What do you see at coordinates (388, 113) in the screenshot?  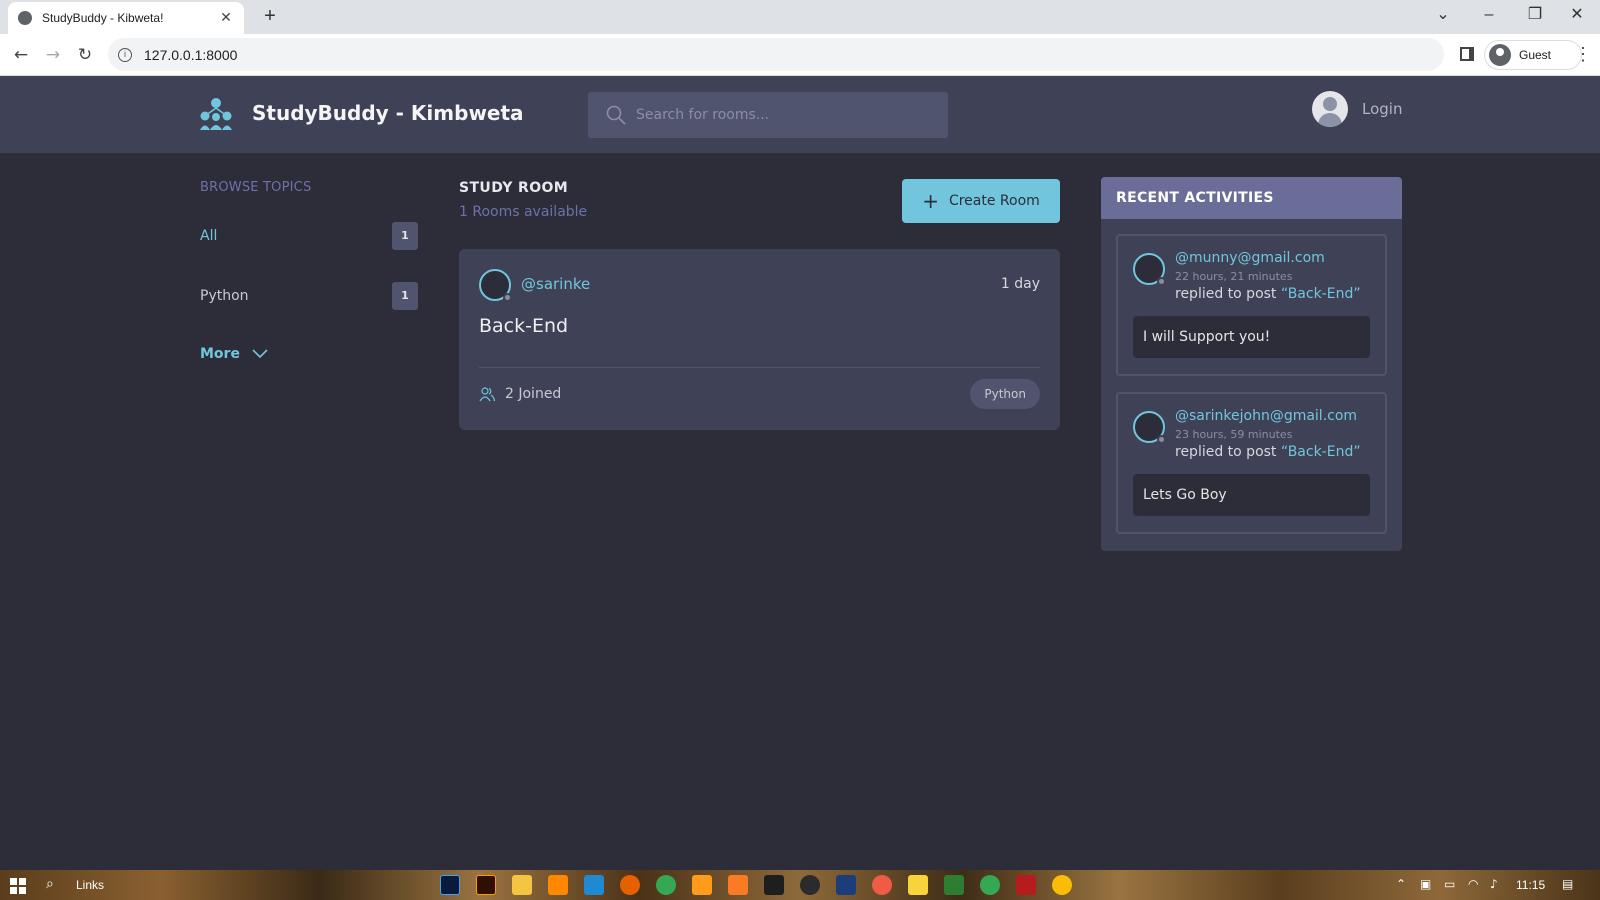 I see `brand-title: StudyBuddy - Kimbweta` at bounding box center [388, 113].